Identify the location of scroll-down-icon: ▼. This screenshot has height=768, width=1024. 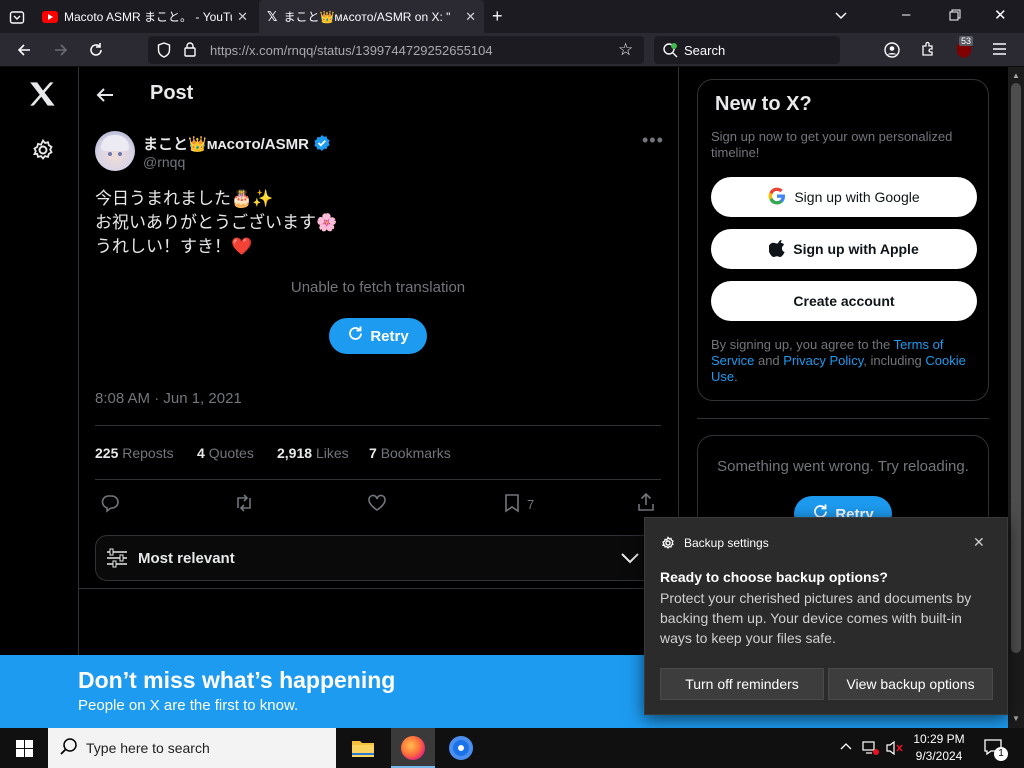
(1016, 718).